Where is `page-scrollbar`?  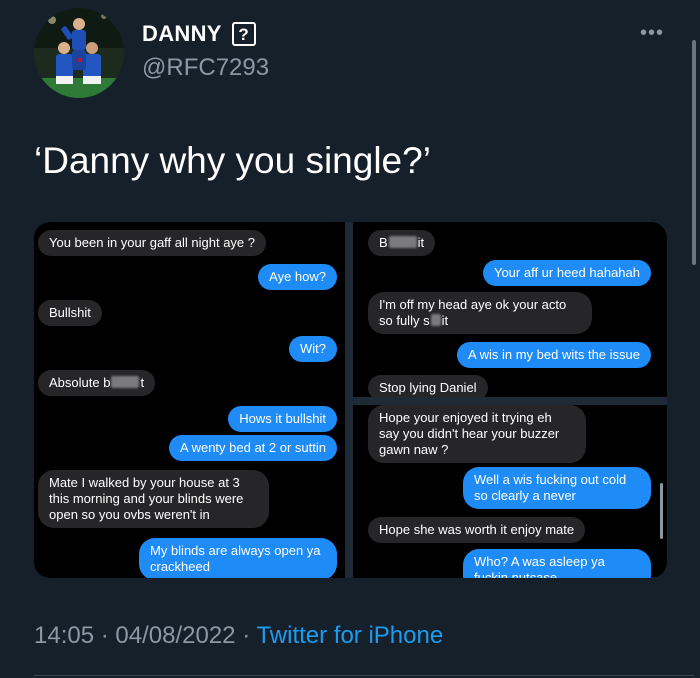
page-scrollbar is located at coordinates (694, 152).